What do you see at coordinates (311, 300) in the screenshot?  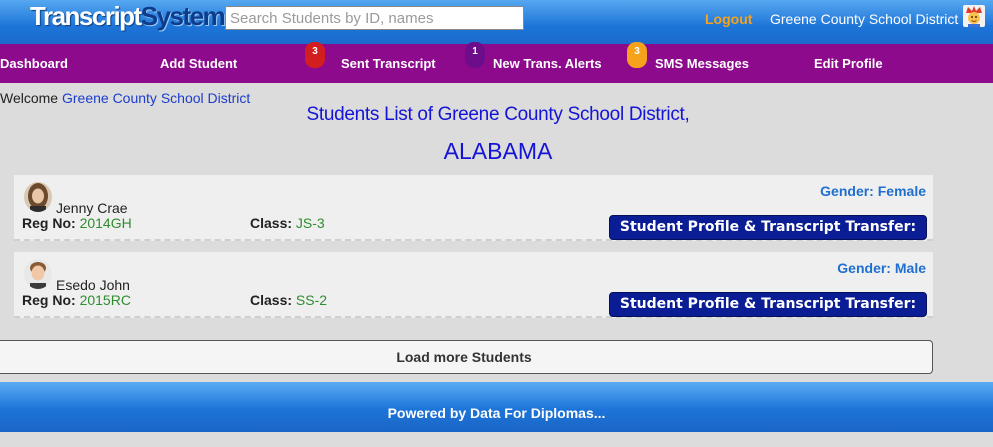 I see `class-value: SS-2` at bounding box center [311, 300].